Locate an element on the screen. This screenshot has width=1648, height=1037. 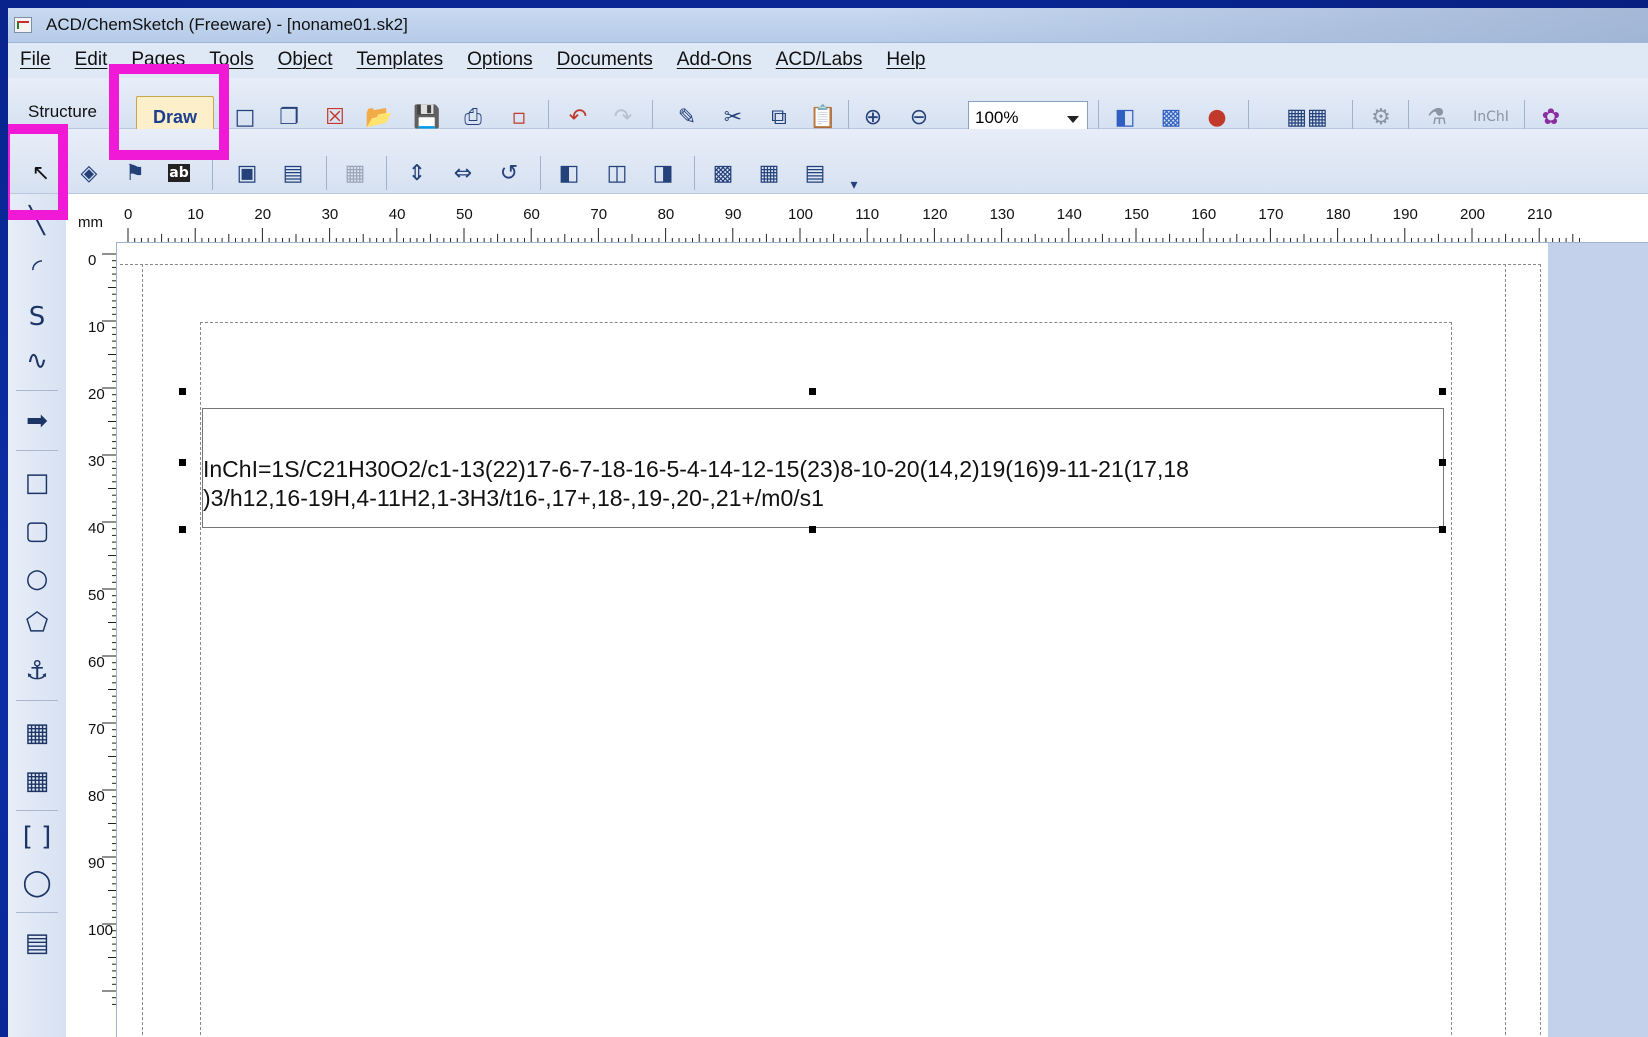
show-panels-icon: ▦▦ is located at coordinates (1307, 117).